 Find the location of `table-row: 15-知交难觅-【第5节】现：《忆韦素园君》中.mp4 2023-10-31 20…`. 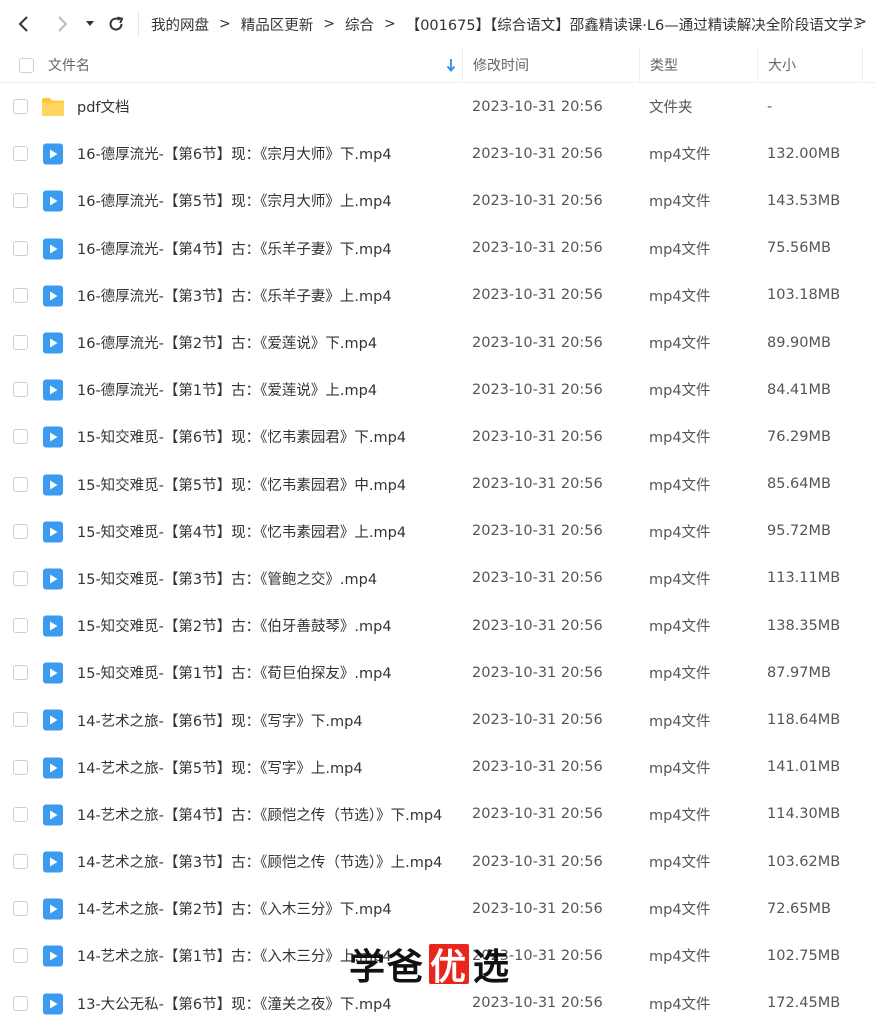

table-row: 15-知交难觅-【第5节】现：《忆韦素园君》中.mp4 2023-10-31 20… is located at coordinates (437, 484).